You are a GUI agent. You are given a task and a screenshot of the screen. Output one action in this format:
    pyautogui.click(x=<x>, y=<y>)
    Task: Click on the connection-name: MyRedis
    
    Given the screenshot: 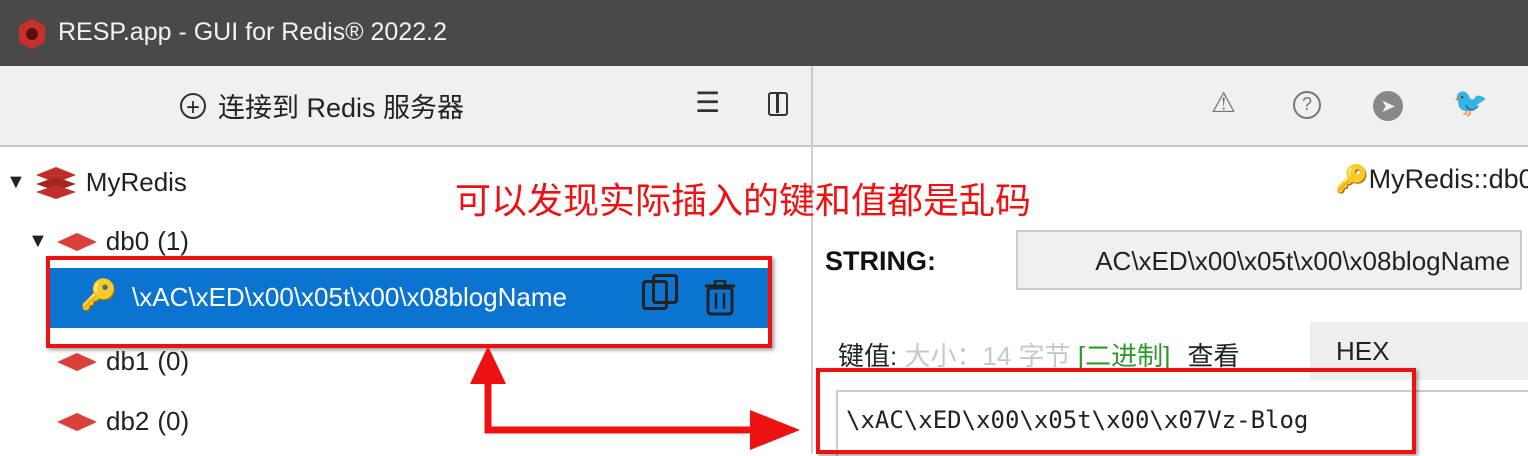 What is the action you would take?
    pyautogui.click(x=136, y=181)
    